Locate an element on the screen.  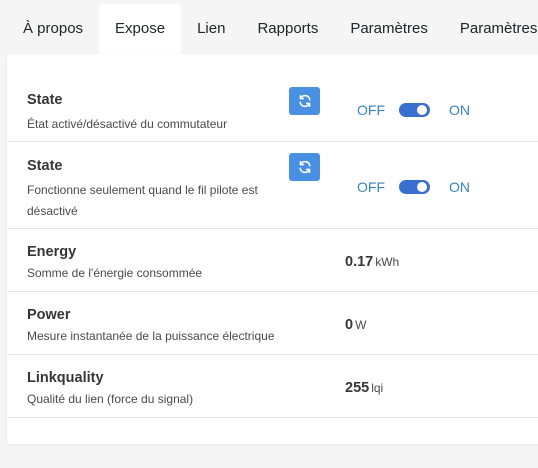
tab-settings: Paramètres is located at coordinates (389, 29).